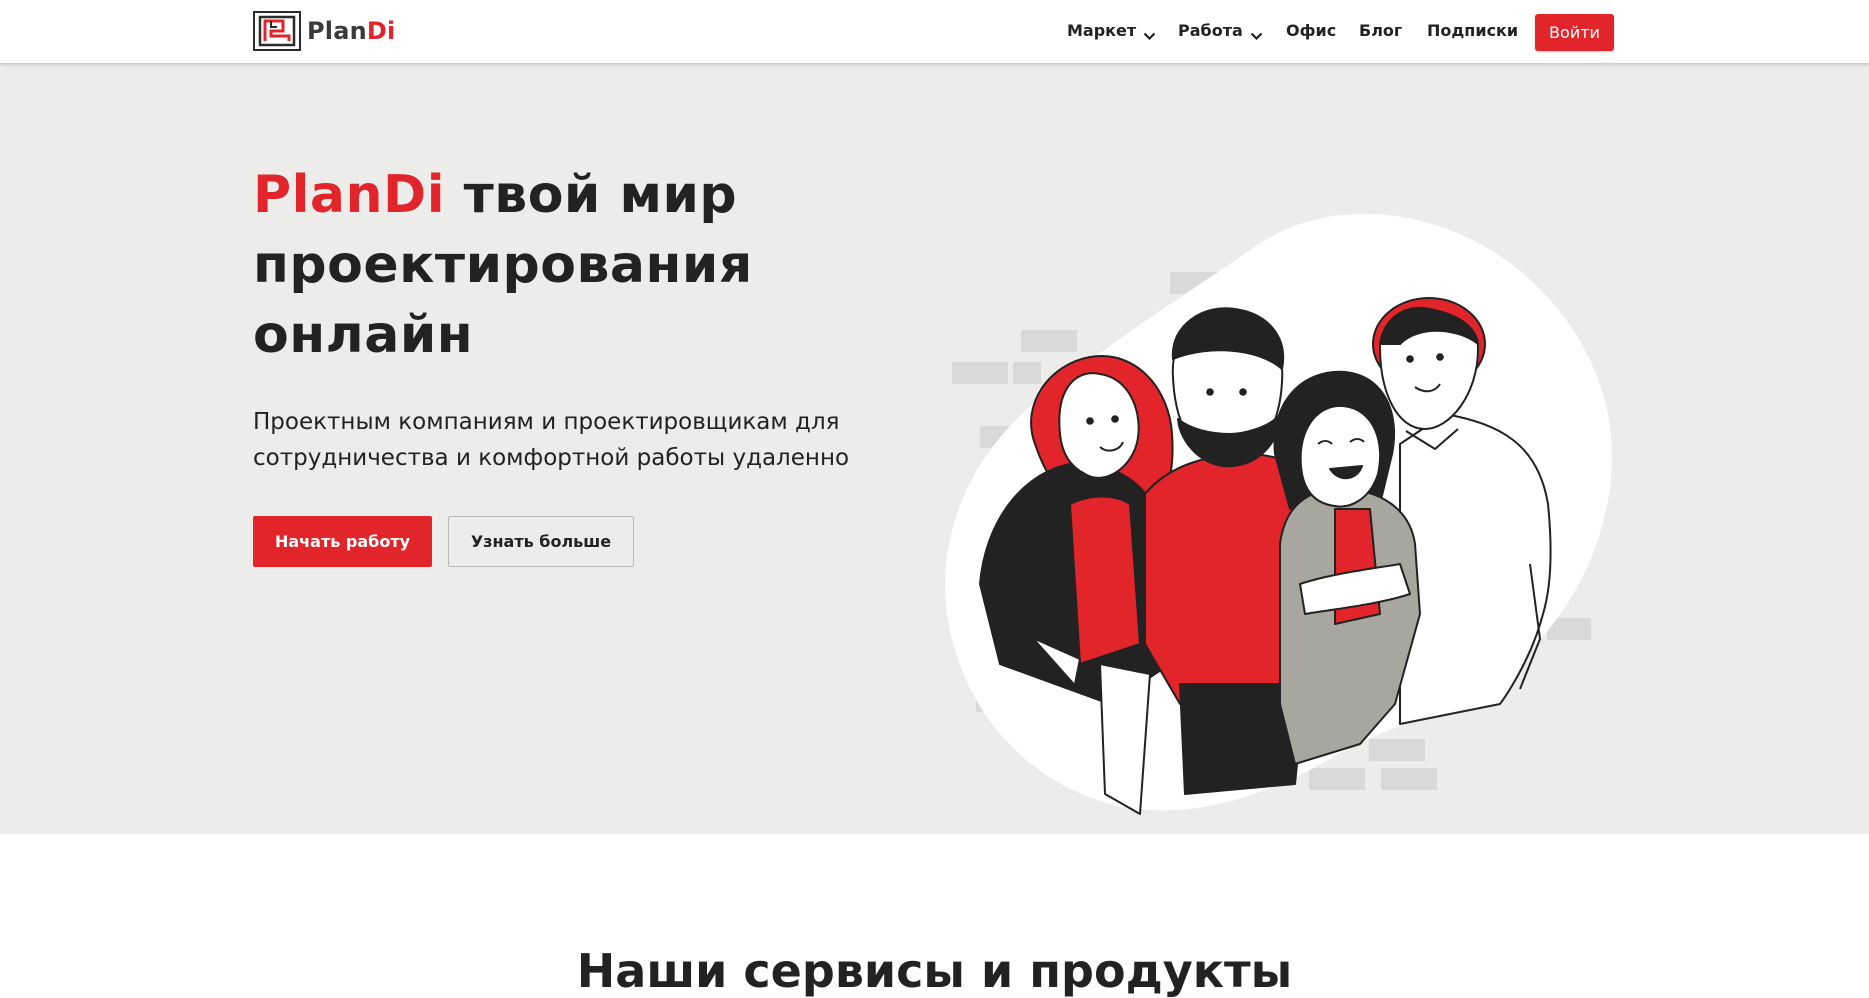  Describe the element at coordinates (1574, 32) in the screenshot. I see `login-button: Войти` at that location.